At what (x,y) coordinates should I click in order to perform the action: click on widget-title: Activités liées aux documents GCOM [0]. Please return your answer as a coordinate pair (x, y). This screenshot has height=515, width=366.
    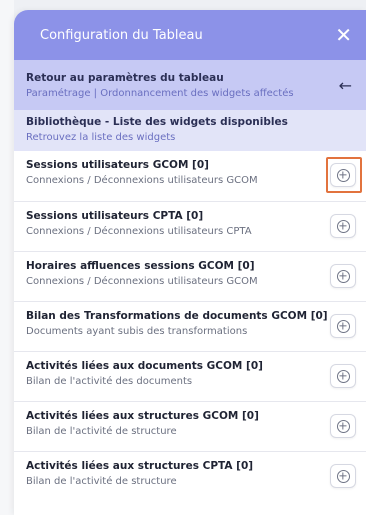
    Looking at the image, I should click on (144, 366).